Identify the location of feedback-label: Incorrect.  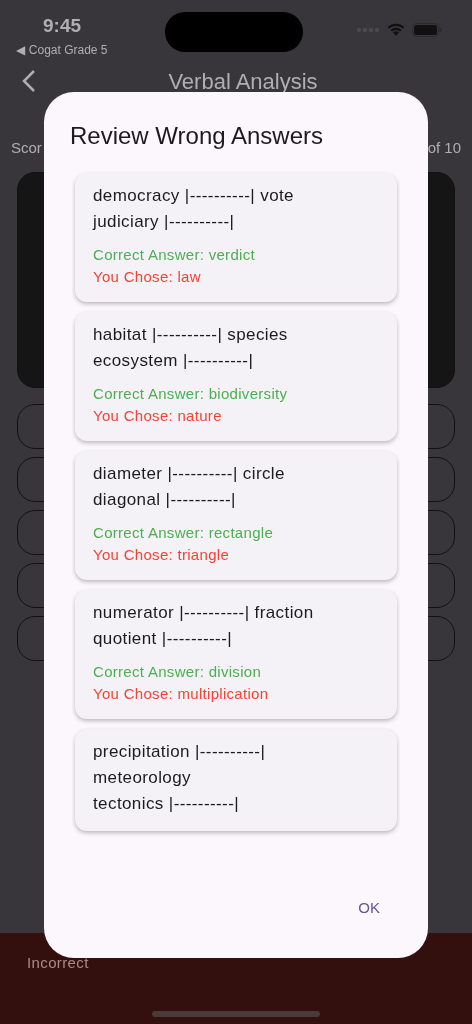
(58, 962).